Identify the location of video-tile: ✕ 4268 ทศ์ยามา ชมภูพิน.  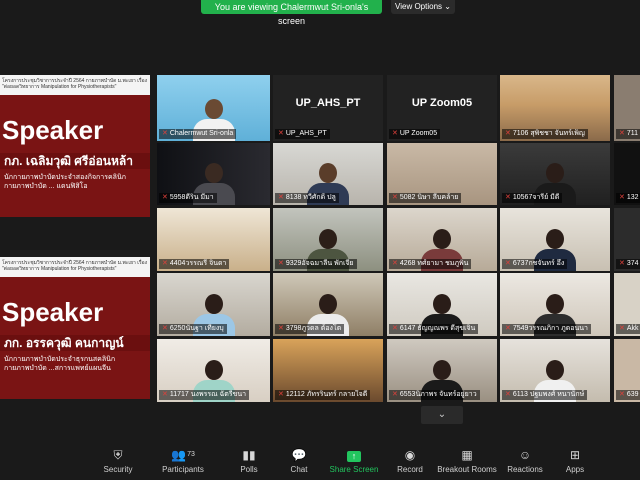
(442, 239).